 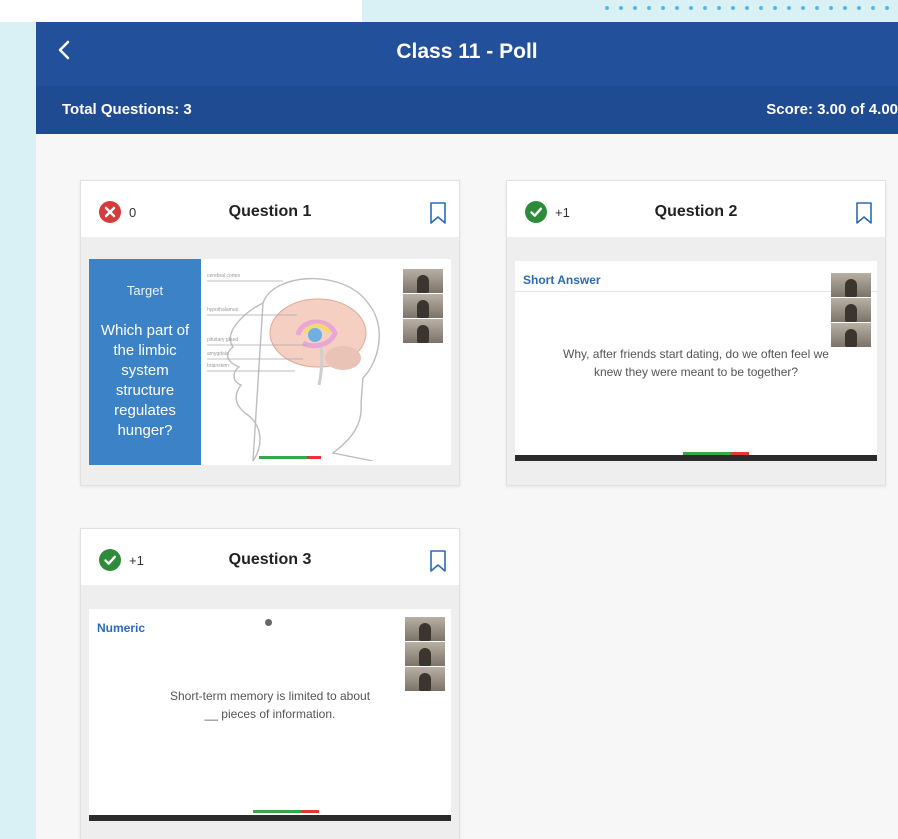 What do you see at coordinates (218, 366) in the screenshot?
I see `svg-text: brainstem` at bounding box center [218, 366].